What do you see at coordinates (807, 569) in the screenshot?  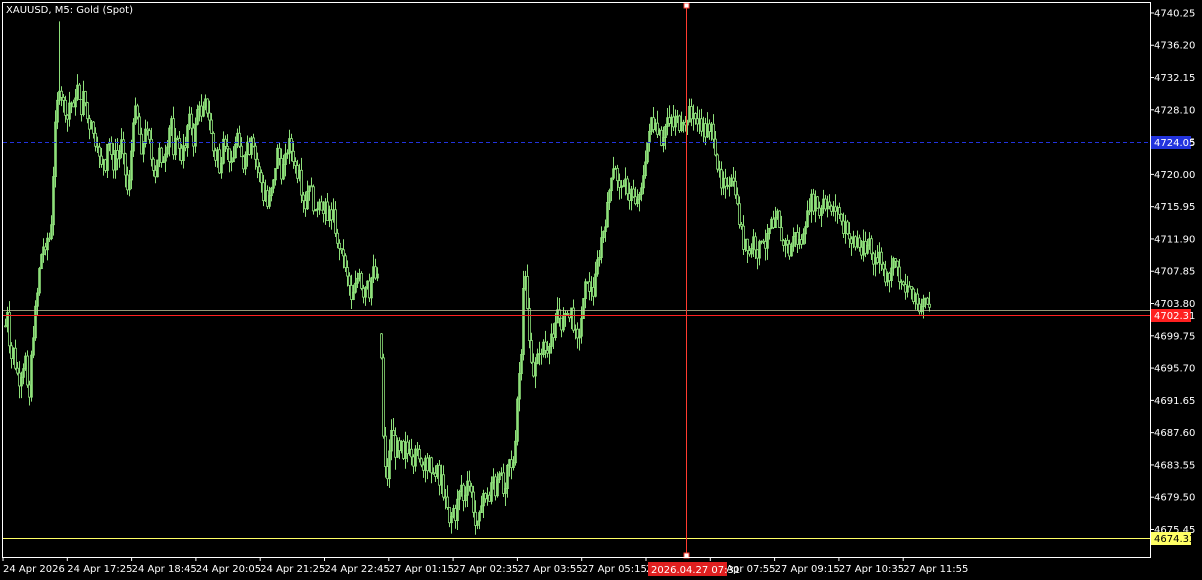 I see `x-tick-label: 27 Apr 09:15` at bounding box center [807, 569].